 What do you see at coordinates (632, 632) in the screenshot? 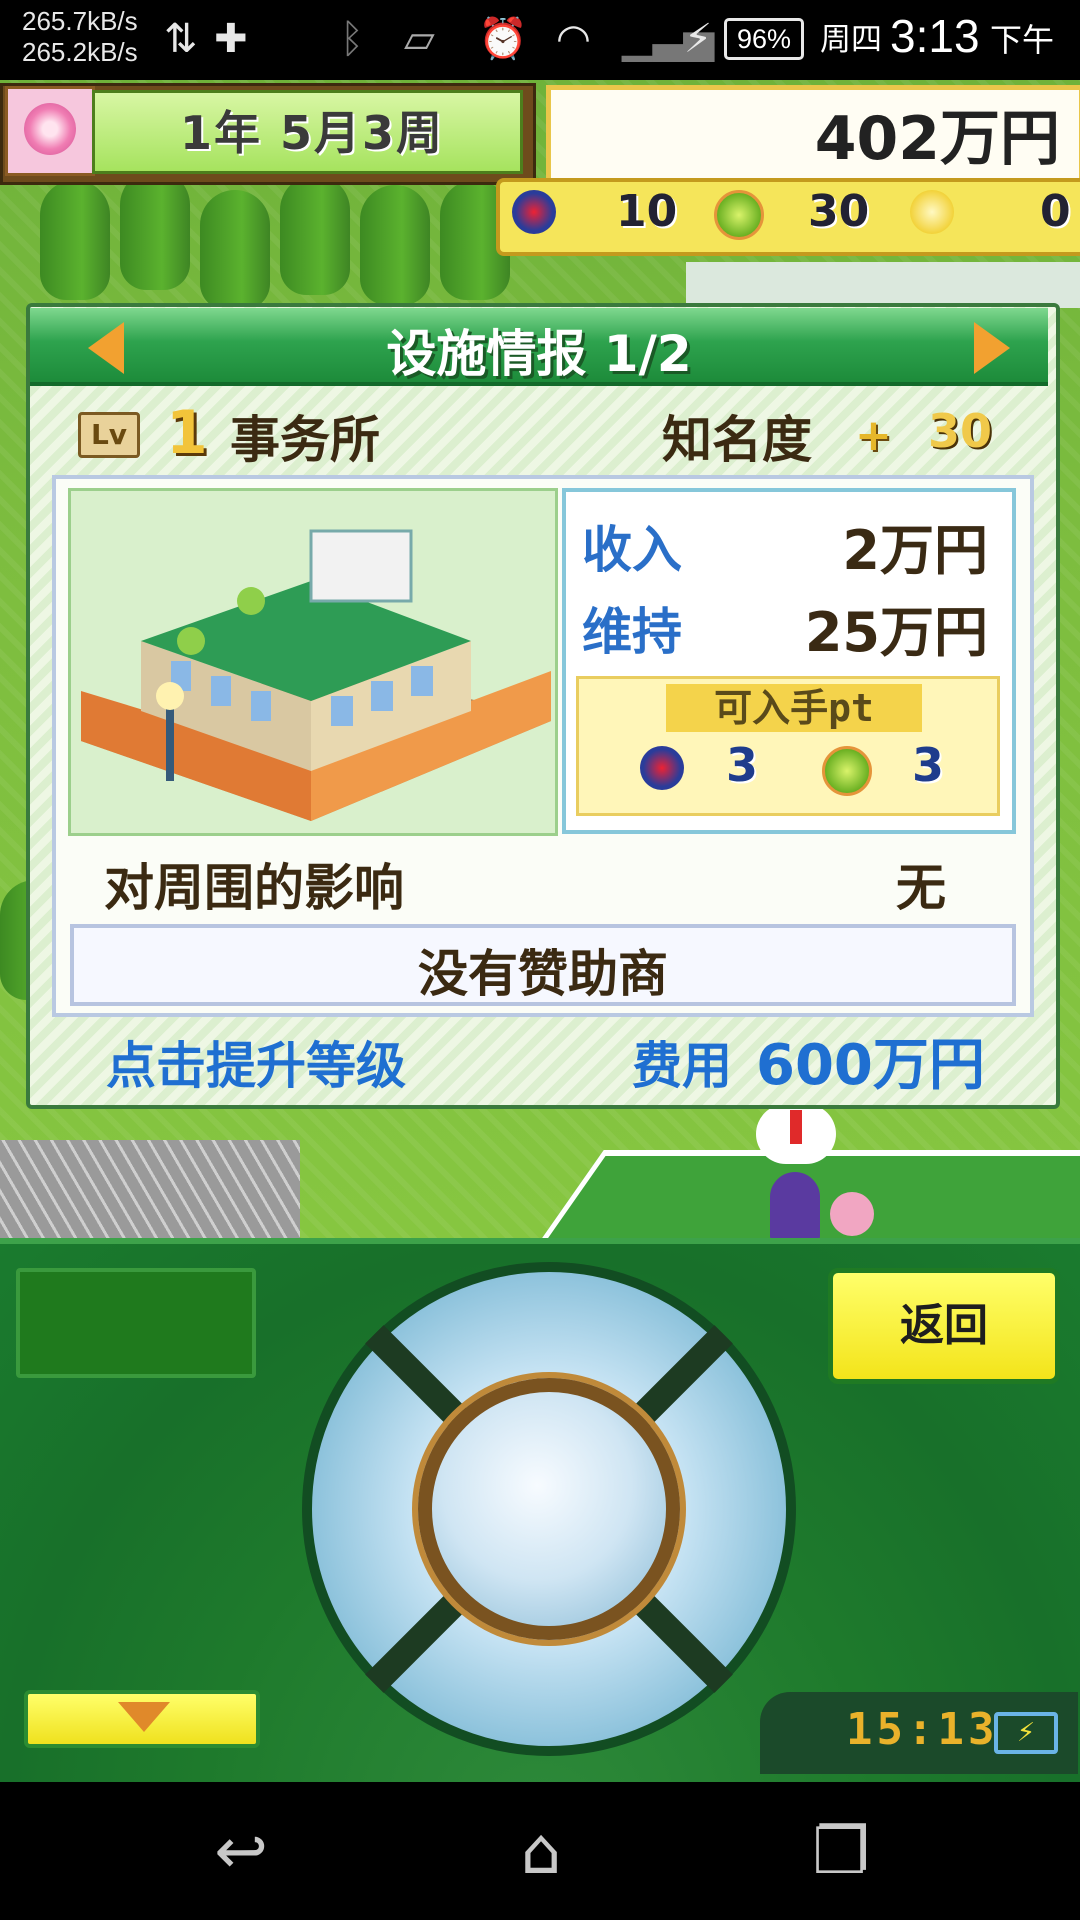
I see `upkeep-label: 维持` at bounding box center [632, 632].